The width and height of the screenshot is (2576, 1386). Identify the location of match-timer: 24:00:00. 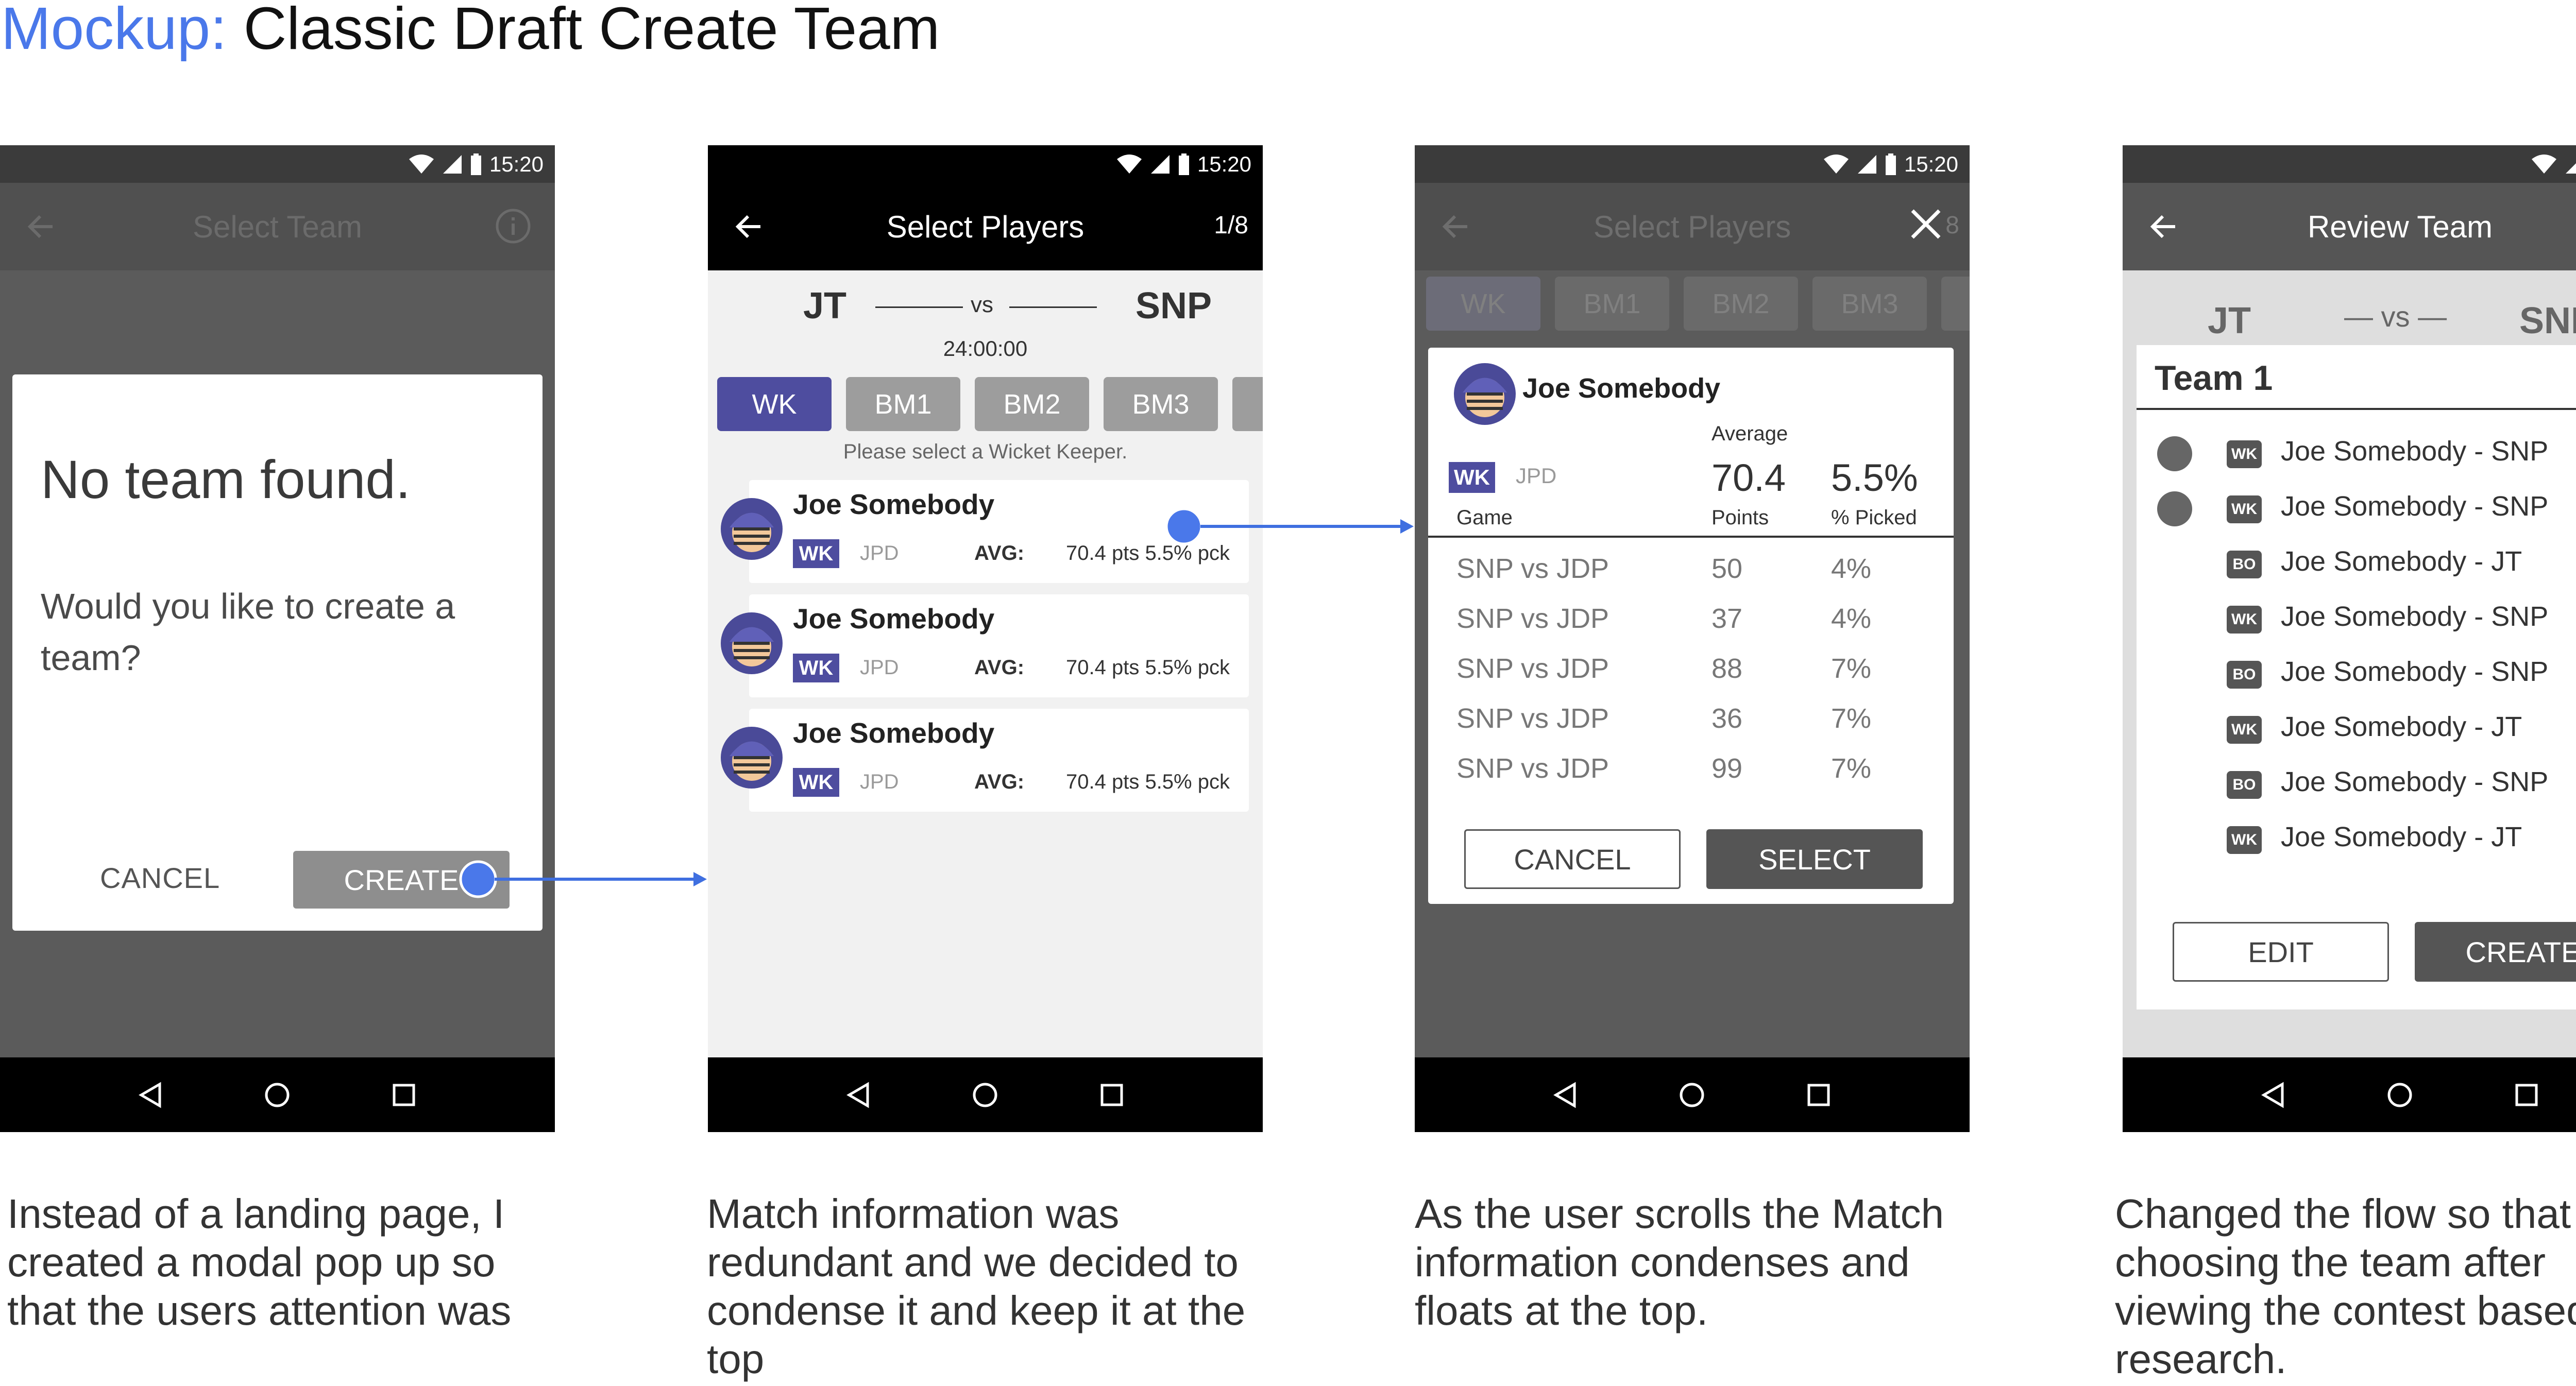
(985, 348).